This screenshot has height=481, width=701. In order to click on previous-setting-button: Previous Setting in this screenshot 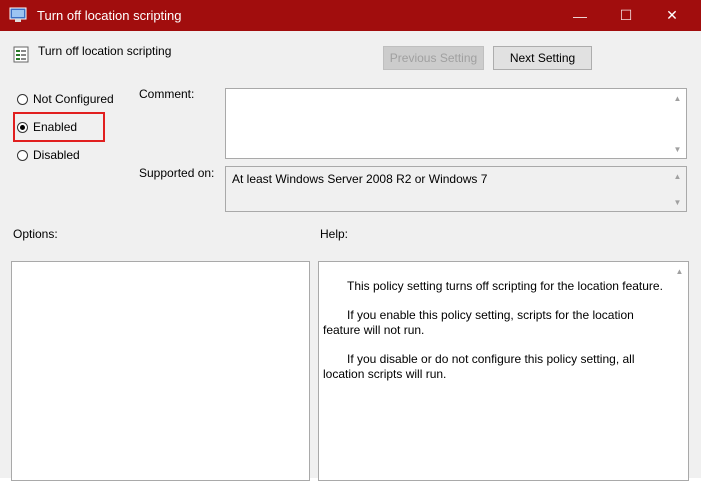, I will do `click(433, 58)`.